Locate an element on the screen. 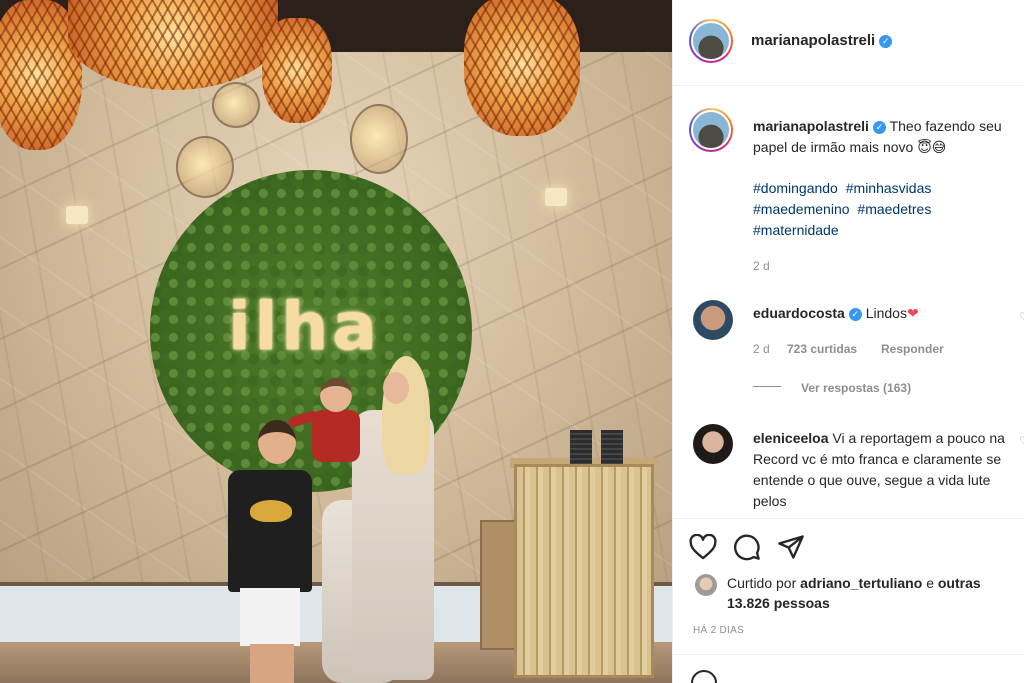 The width and height of the screenshot is (1024, 683). reply-divider is located at coordinates (767, 386).